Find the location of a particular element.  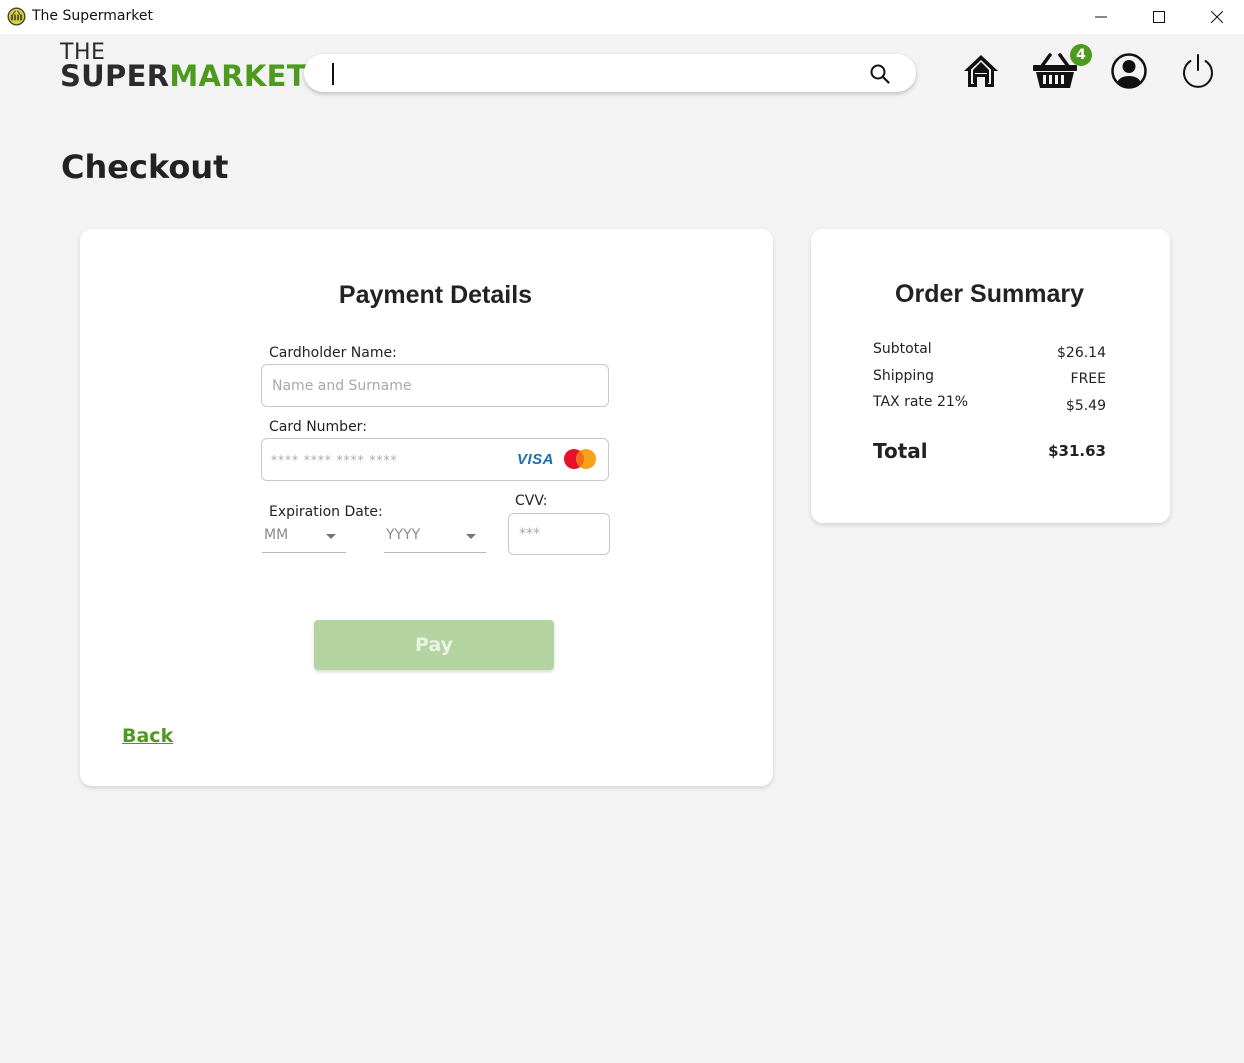

pay-button: Pay is located at coordinates (434, 645).